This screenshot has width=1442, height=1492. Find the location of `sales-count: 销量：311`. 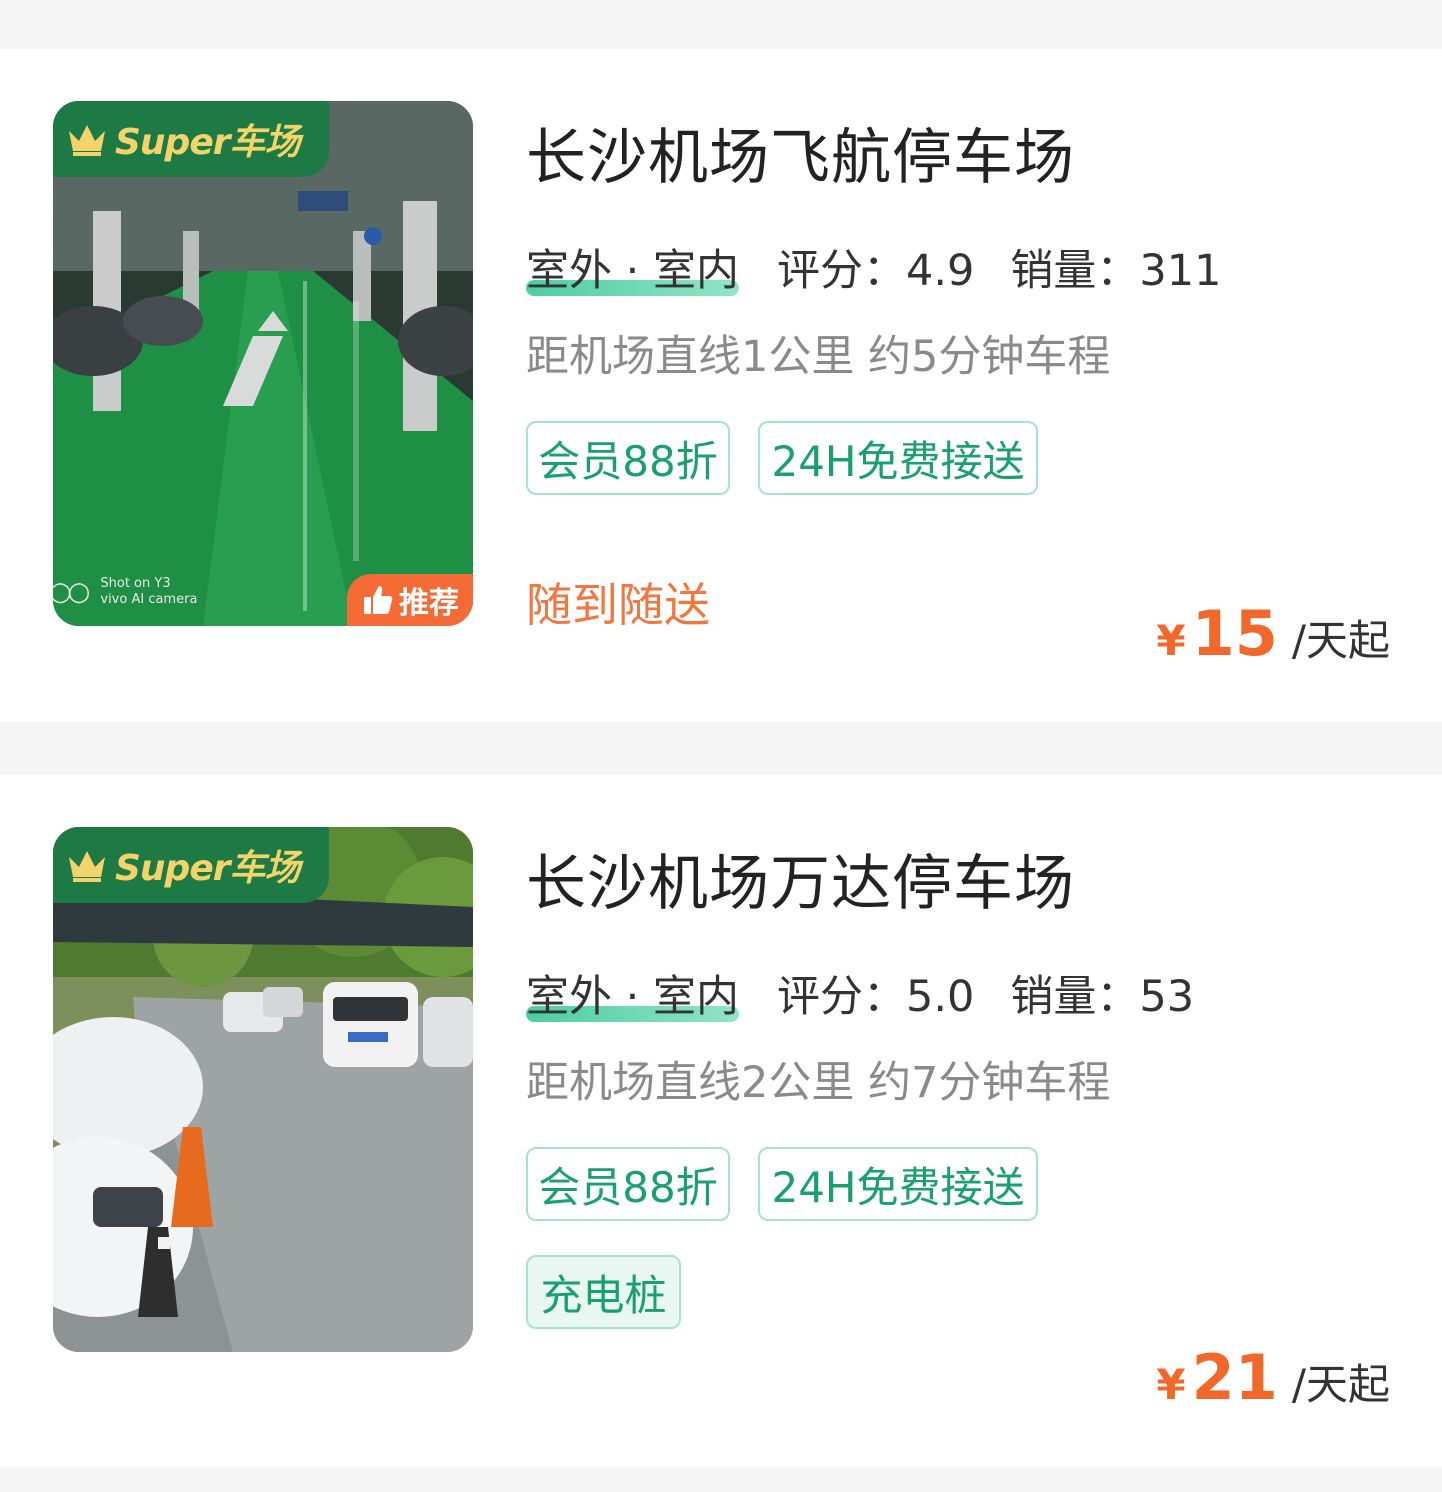

sales-count: 销量：311 is located at coordinates (1116, 271).